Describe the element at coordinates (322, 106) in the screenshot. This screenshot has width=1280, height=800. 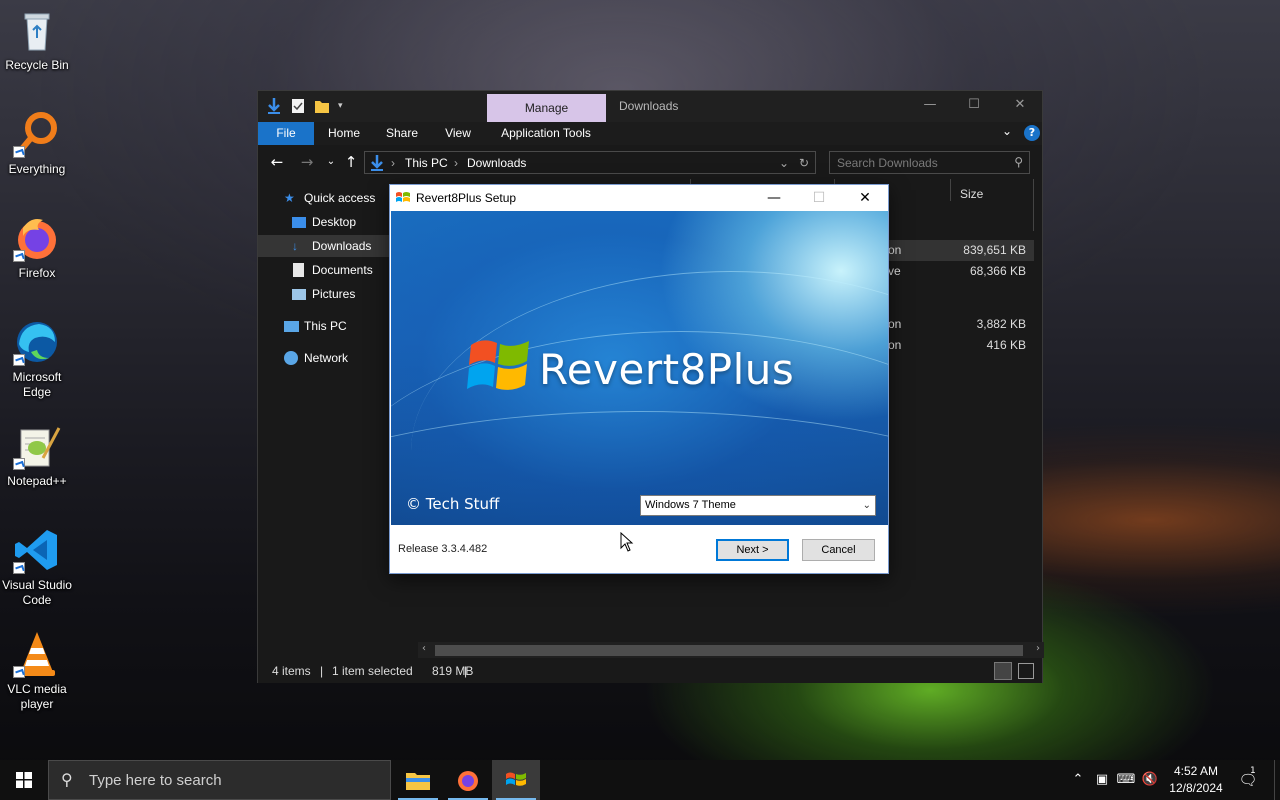
I see `new-folder-icon` at that location.